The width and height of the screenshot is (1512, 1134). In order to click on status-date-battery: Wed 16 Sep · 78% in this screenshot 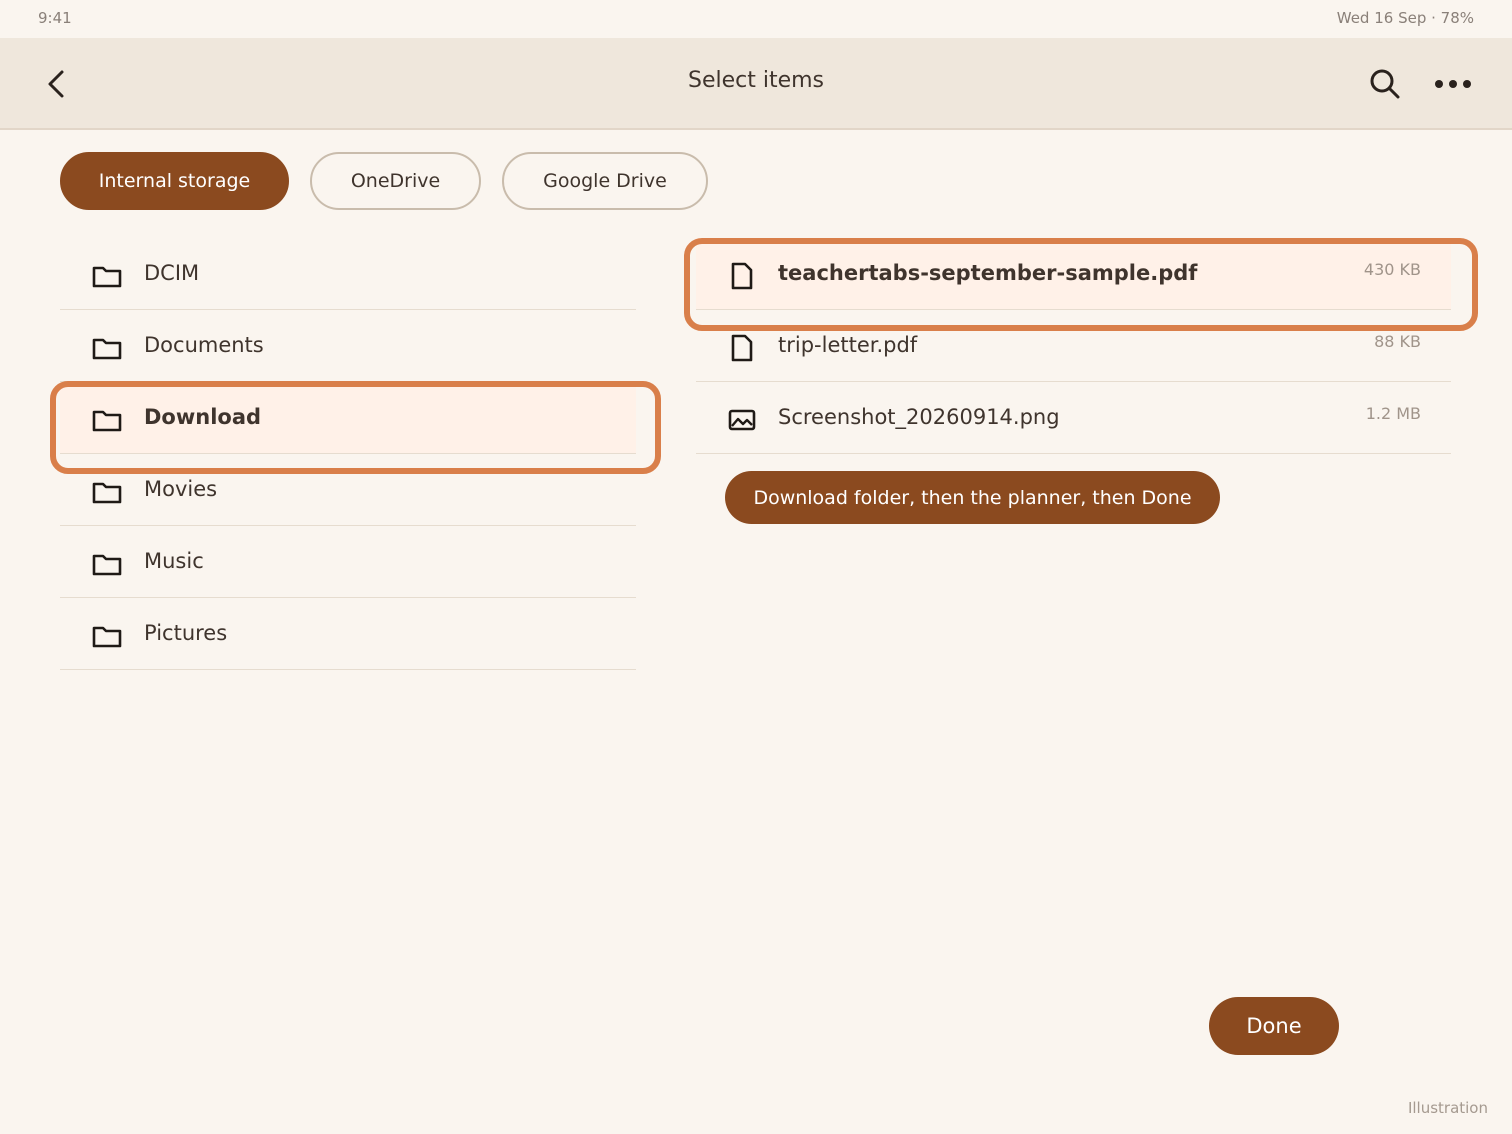, I will do `click(1405, 18)`.